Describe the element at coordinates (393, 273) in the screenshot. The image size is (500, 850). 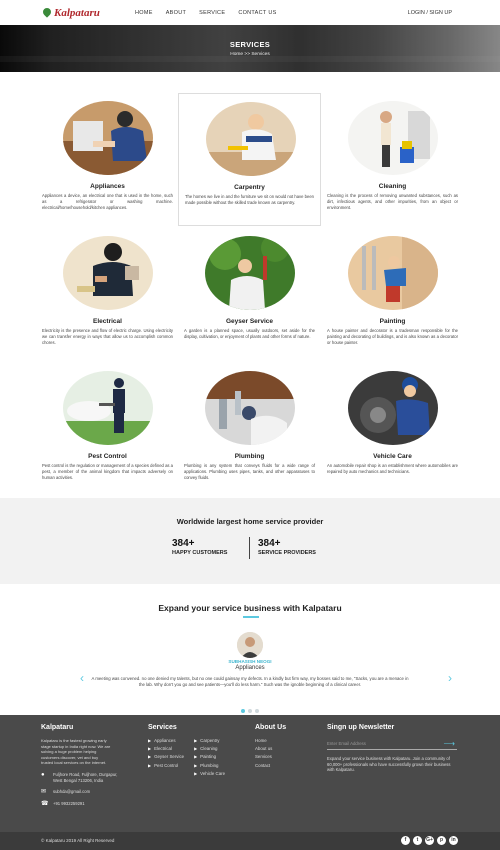
I see `painter-photo` at that location.